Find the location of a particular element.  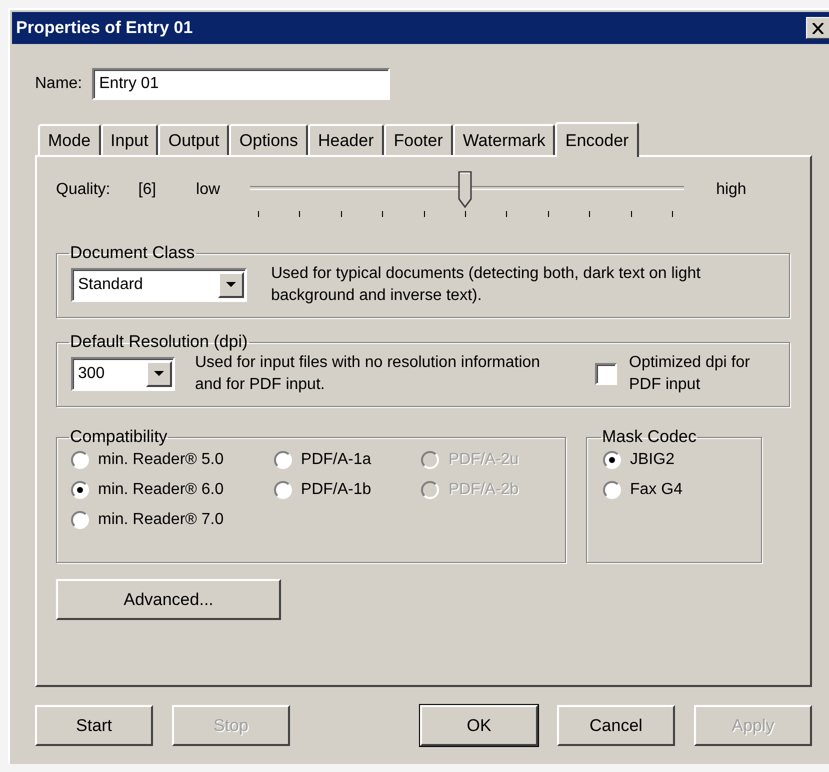

radio-option: PDF/A-1a is located at coordinates (340, 460).